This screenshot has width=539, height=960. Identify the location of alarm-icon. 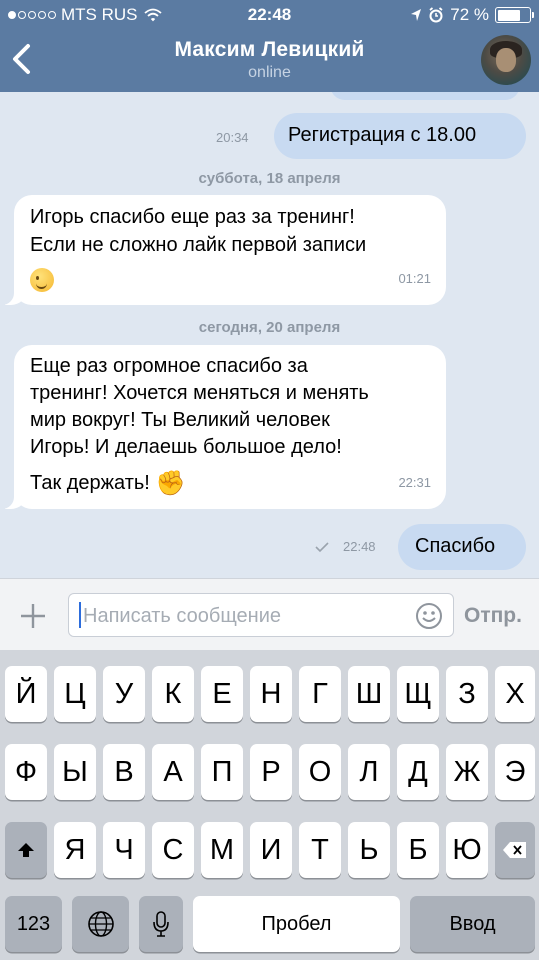
(436, 15).